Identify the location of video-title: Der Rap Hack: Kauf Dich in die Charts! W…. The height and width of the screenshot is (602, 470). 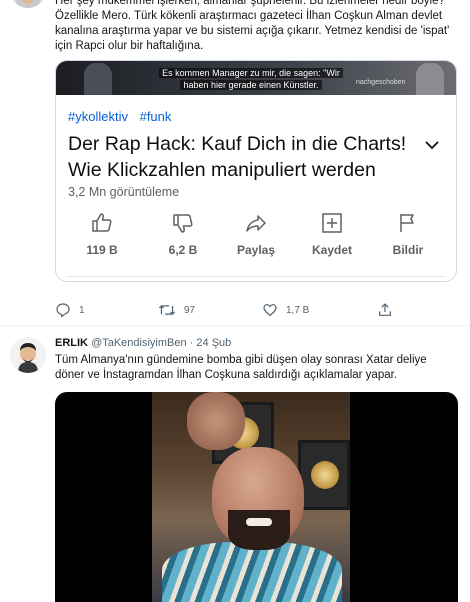
(237, 157).